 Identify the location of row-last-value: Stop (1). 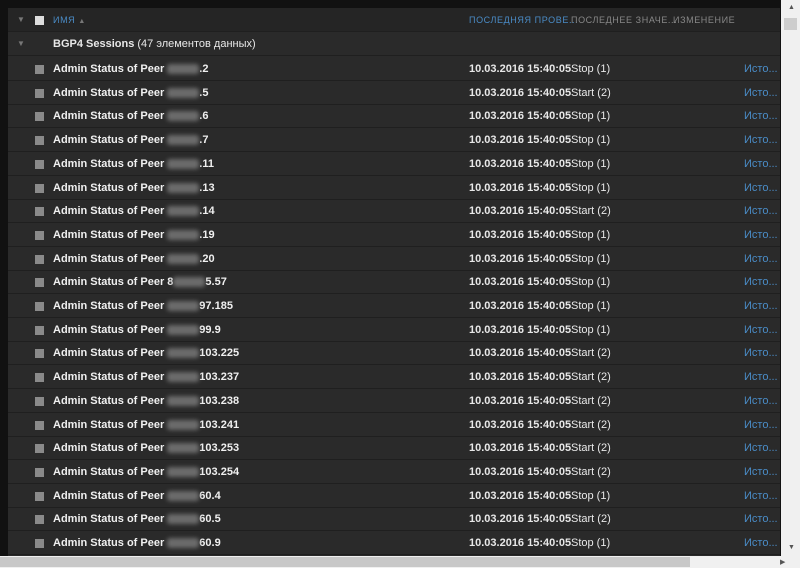
(591, 234).